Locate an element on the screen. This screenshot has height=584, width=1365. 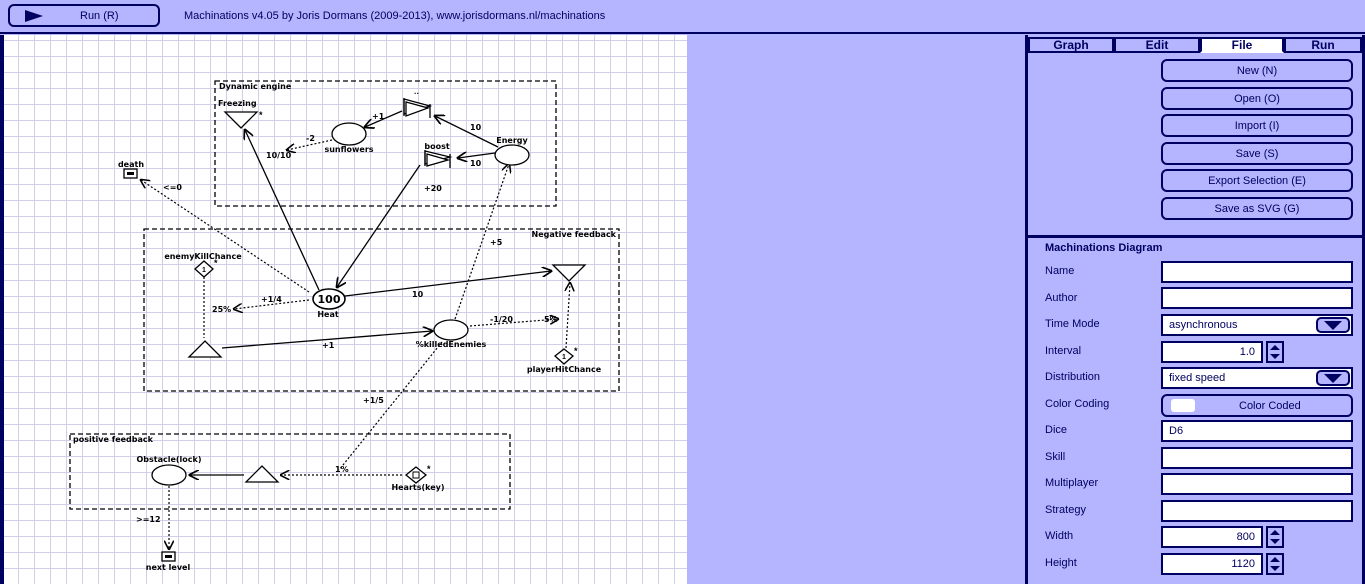
hearts-star-icon: * is located at coordinates (429, 469).